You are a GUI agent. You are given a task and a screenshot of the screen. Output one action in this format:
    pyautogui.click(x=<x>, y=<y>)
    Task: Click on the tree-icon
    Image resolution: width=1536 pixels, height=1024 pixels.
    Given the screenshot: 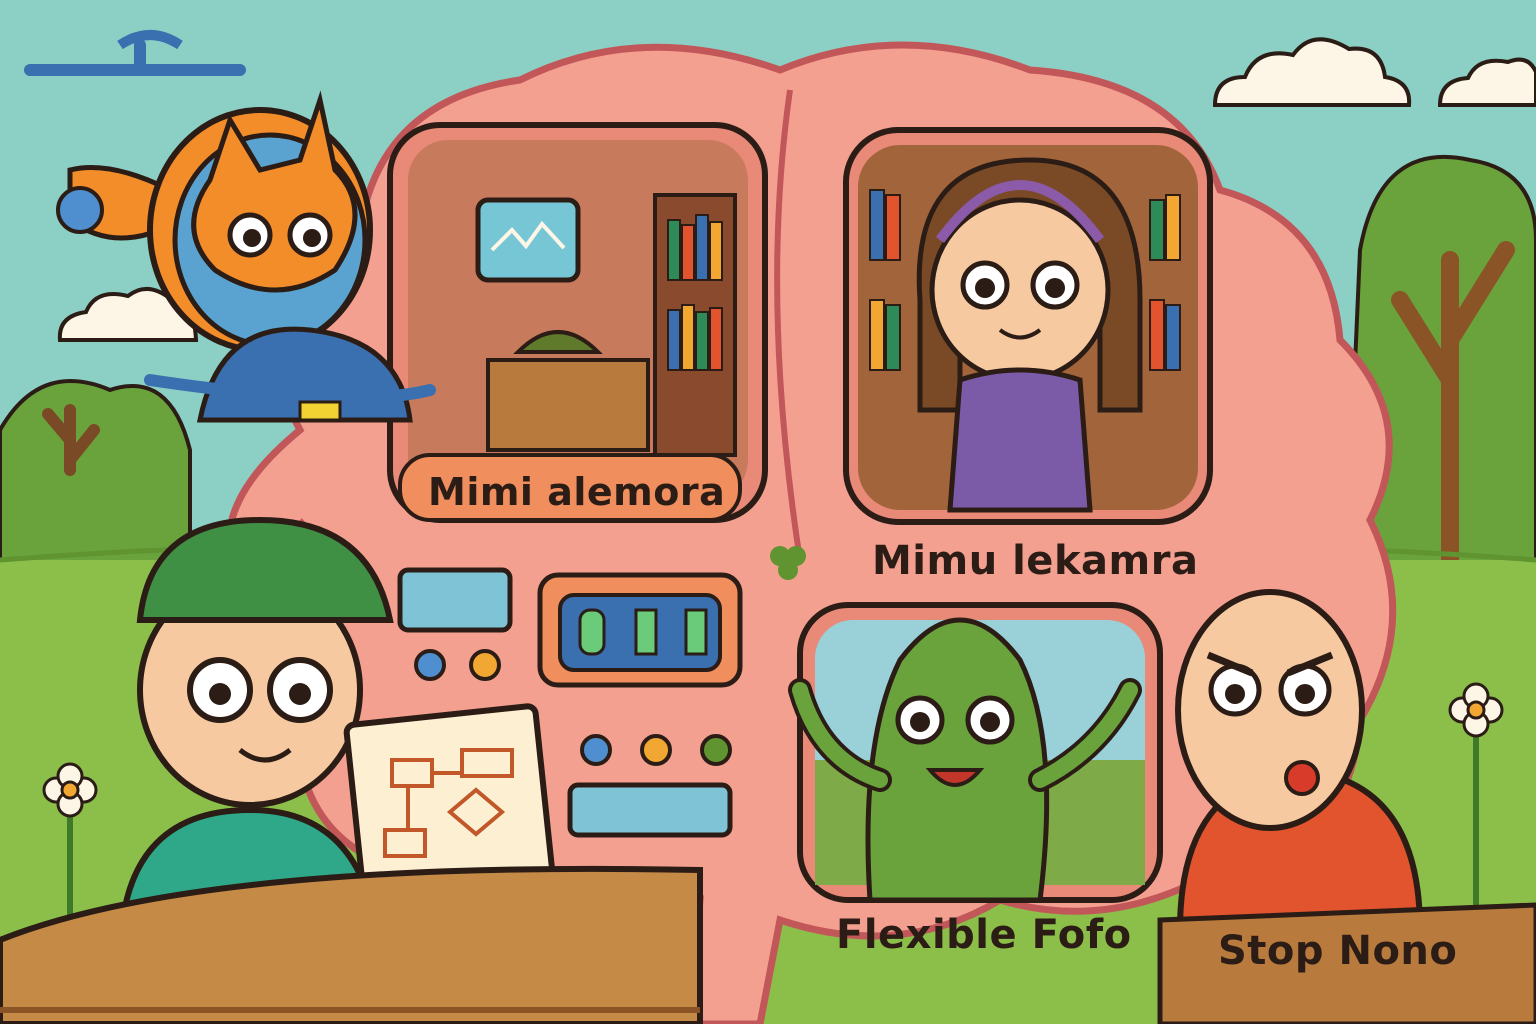 What is the action you would take?
    pyautogui.click(x=96, y=475)
    